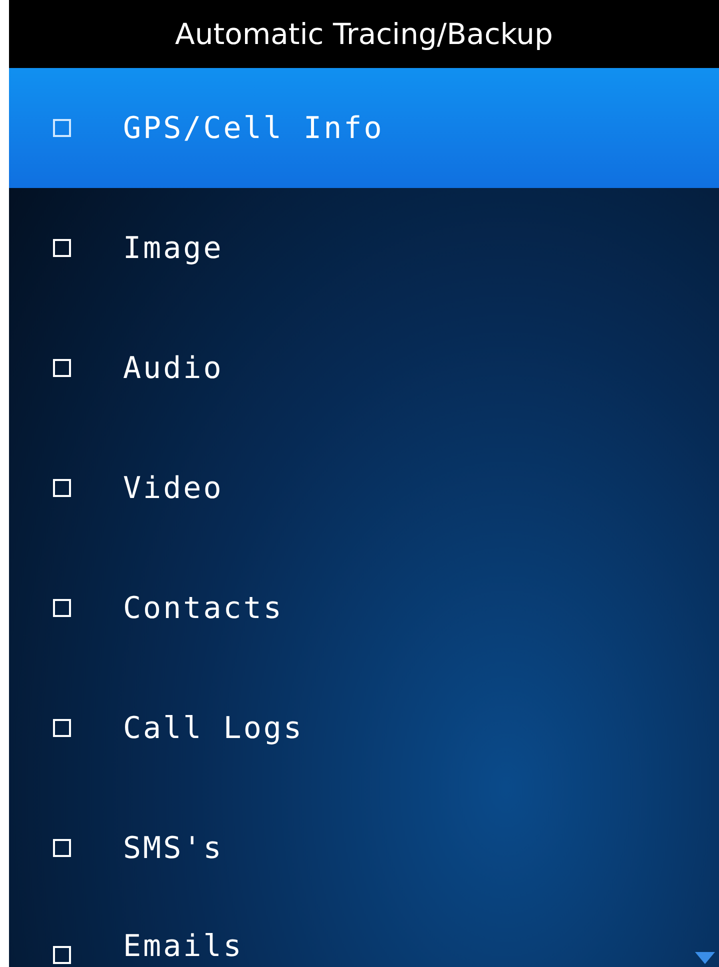  Describe the element at coordinates (213, 728) in the screenshot. I see `item-label: Call Logs` at that location.